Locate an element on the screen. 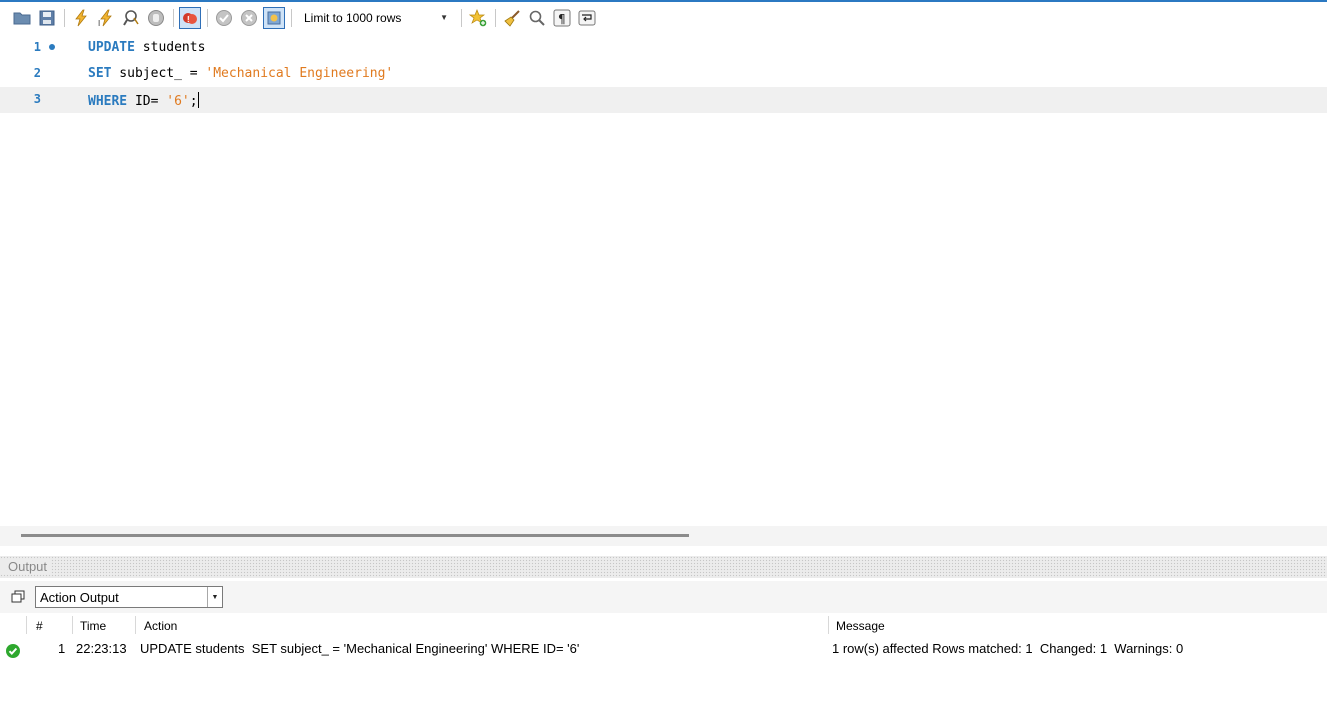  toggle-stop-on-error-icon: ! is located at coordinates (190, 17).